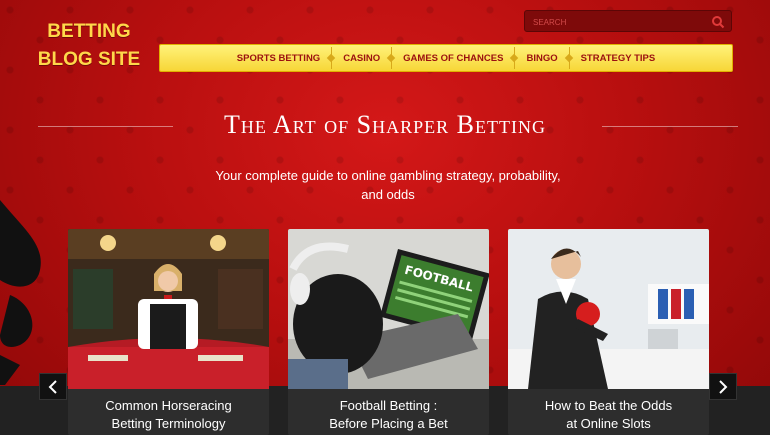 Image resolution: width=770 pixels, height=435 pixels. I want to click on nav-item-bingo: BINGO, so click(541, 58).